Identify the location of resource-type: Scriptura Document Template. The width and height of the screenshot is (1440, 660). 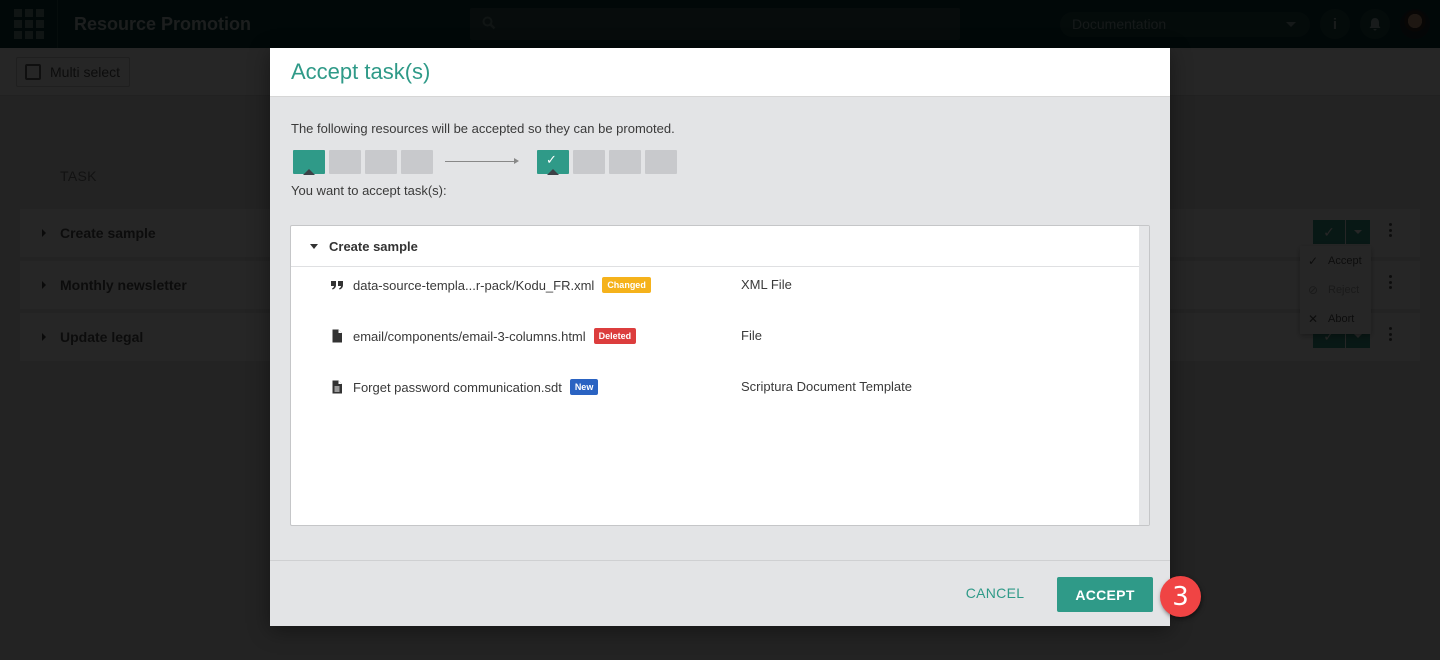
(827, 386).